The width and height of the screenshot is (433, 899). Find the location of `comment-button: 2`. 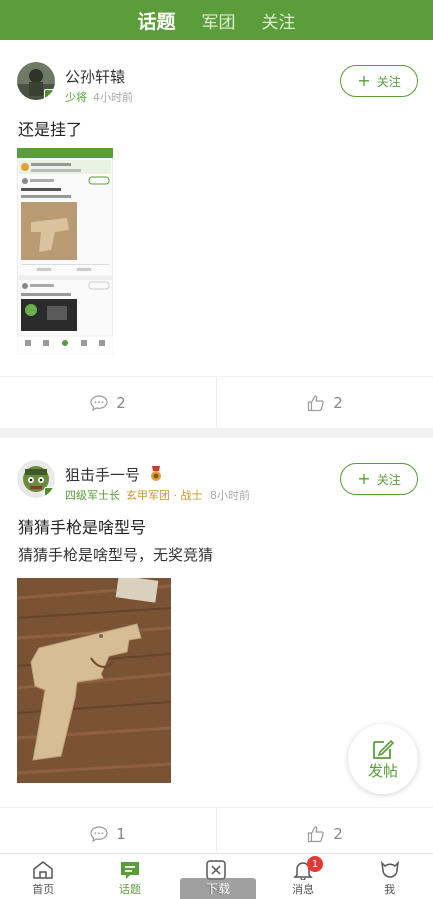

comment-button: 2 is located at coordinates (108, 402).